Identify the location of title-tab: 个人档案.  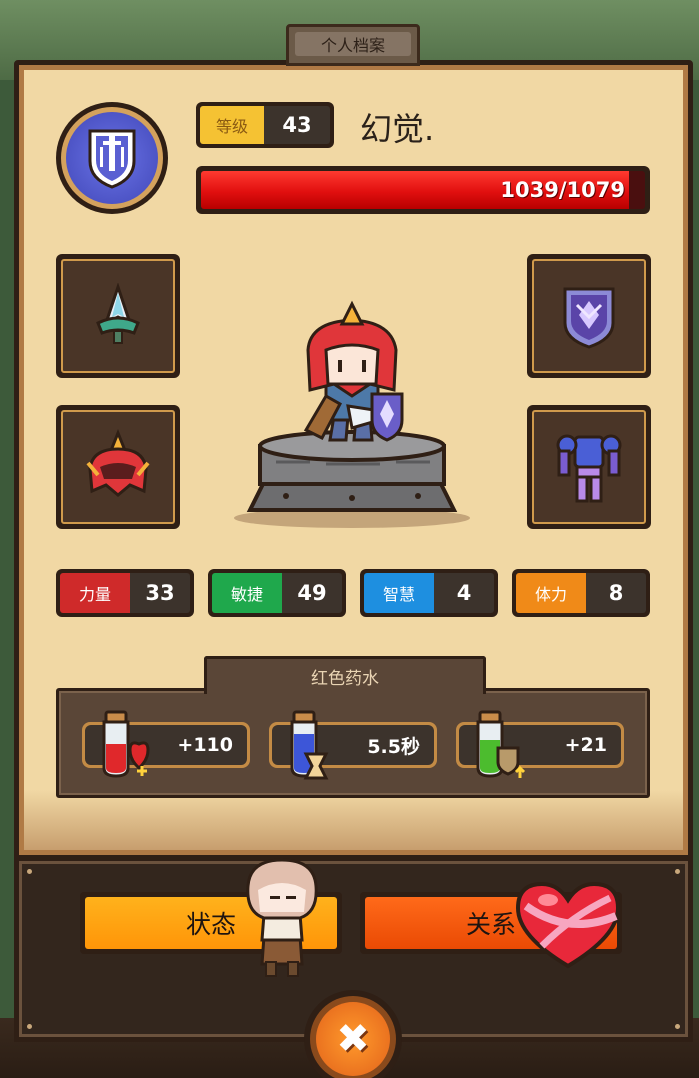
(353, 45).